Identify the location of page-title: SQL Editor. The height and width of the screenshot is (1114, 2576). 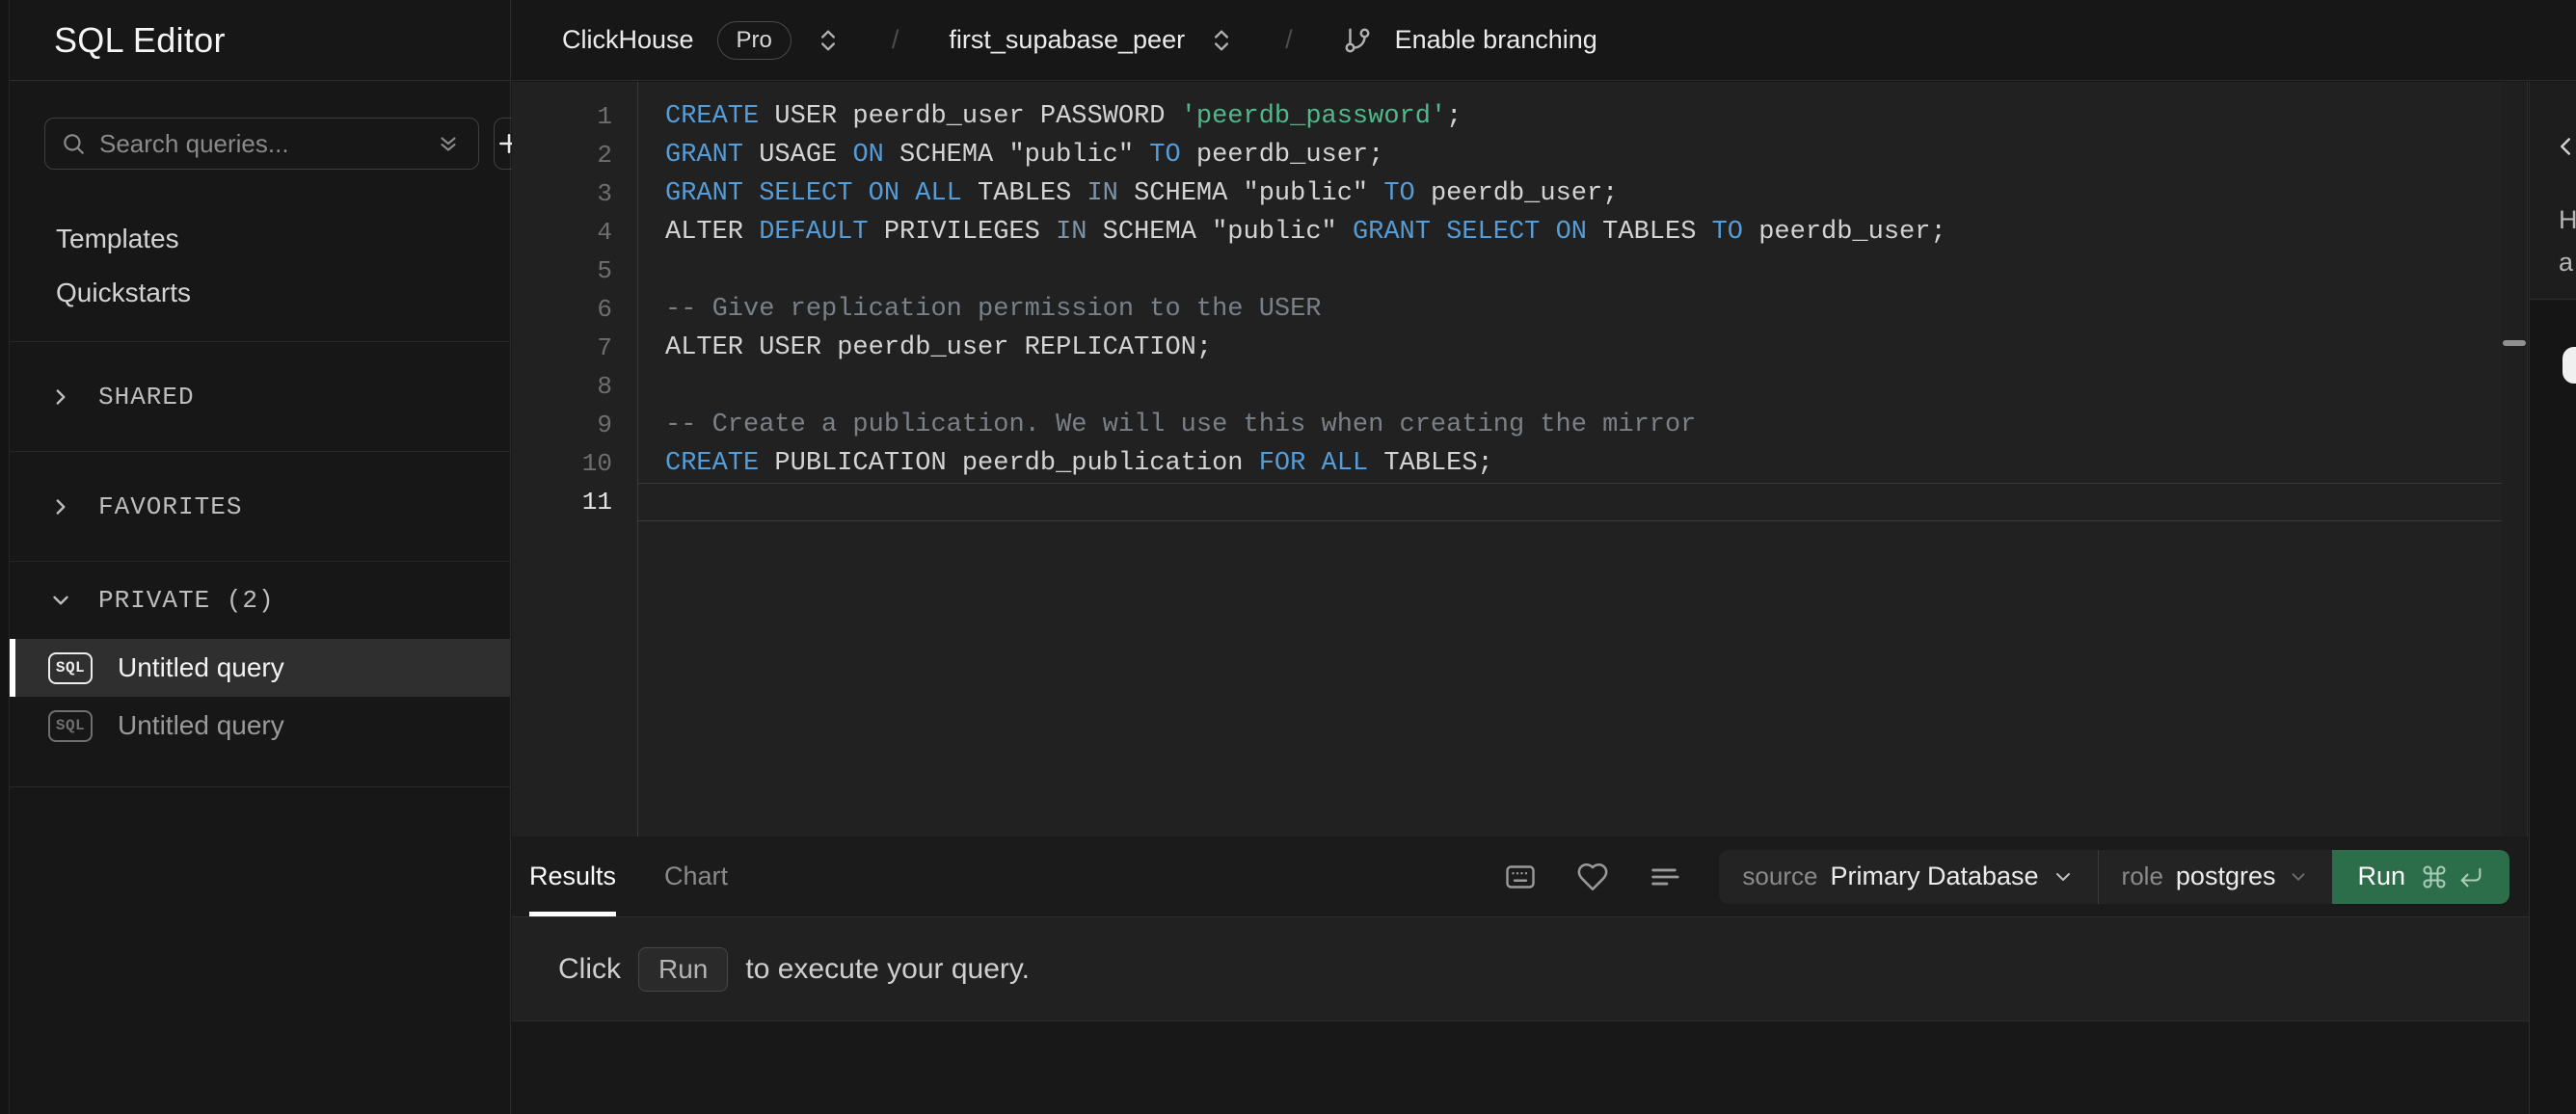
(140, 39).